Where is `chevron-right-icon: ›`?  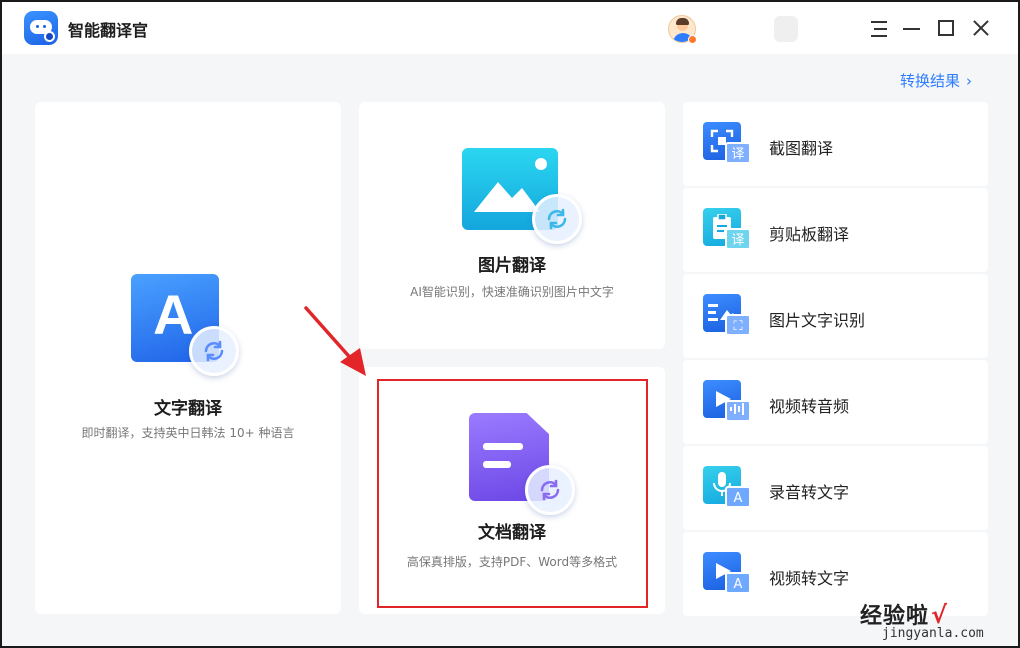
chevron-right-icon: › is located at coordinates (969, 81).